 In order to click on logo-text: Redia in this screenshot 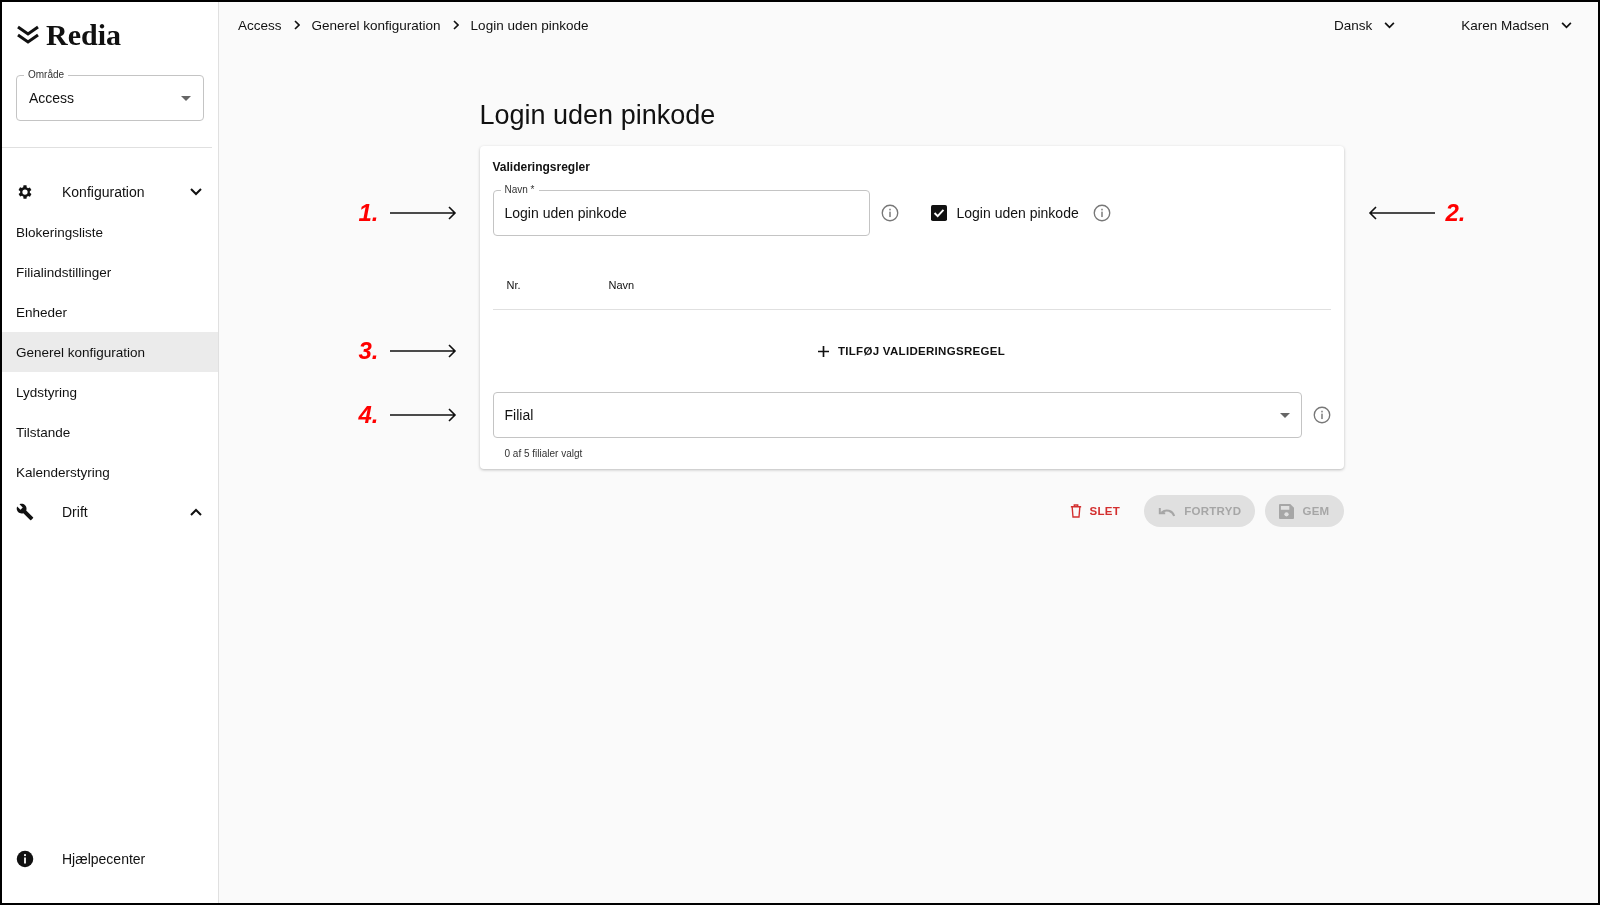, I will do `click(83, 35)`.